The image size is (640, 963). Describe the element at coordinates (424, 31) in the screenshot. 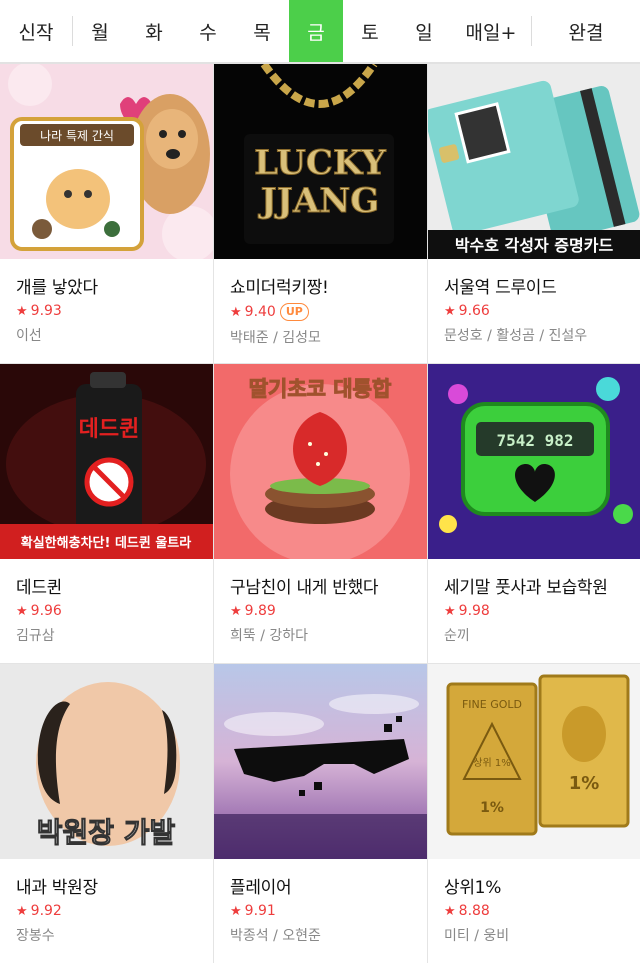

I see `tab-sun: 일` at that location.